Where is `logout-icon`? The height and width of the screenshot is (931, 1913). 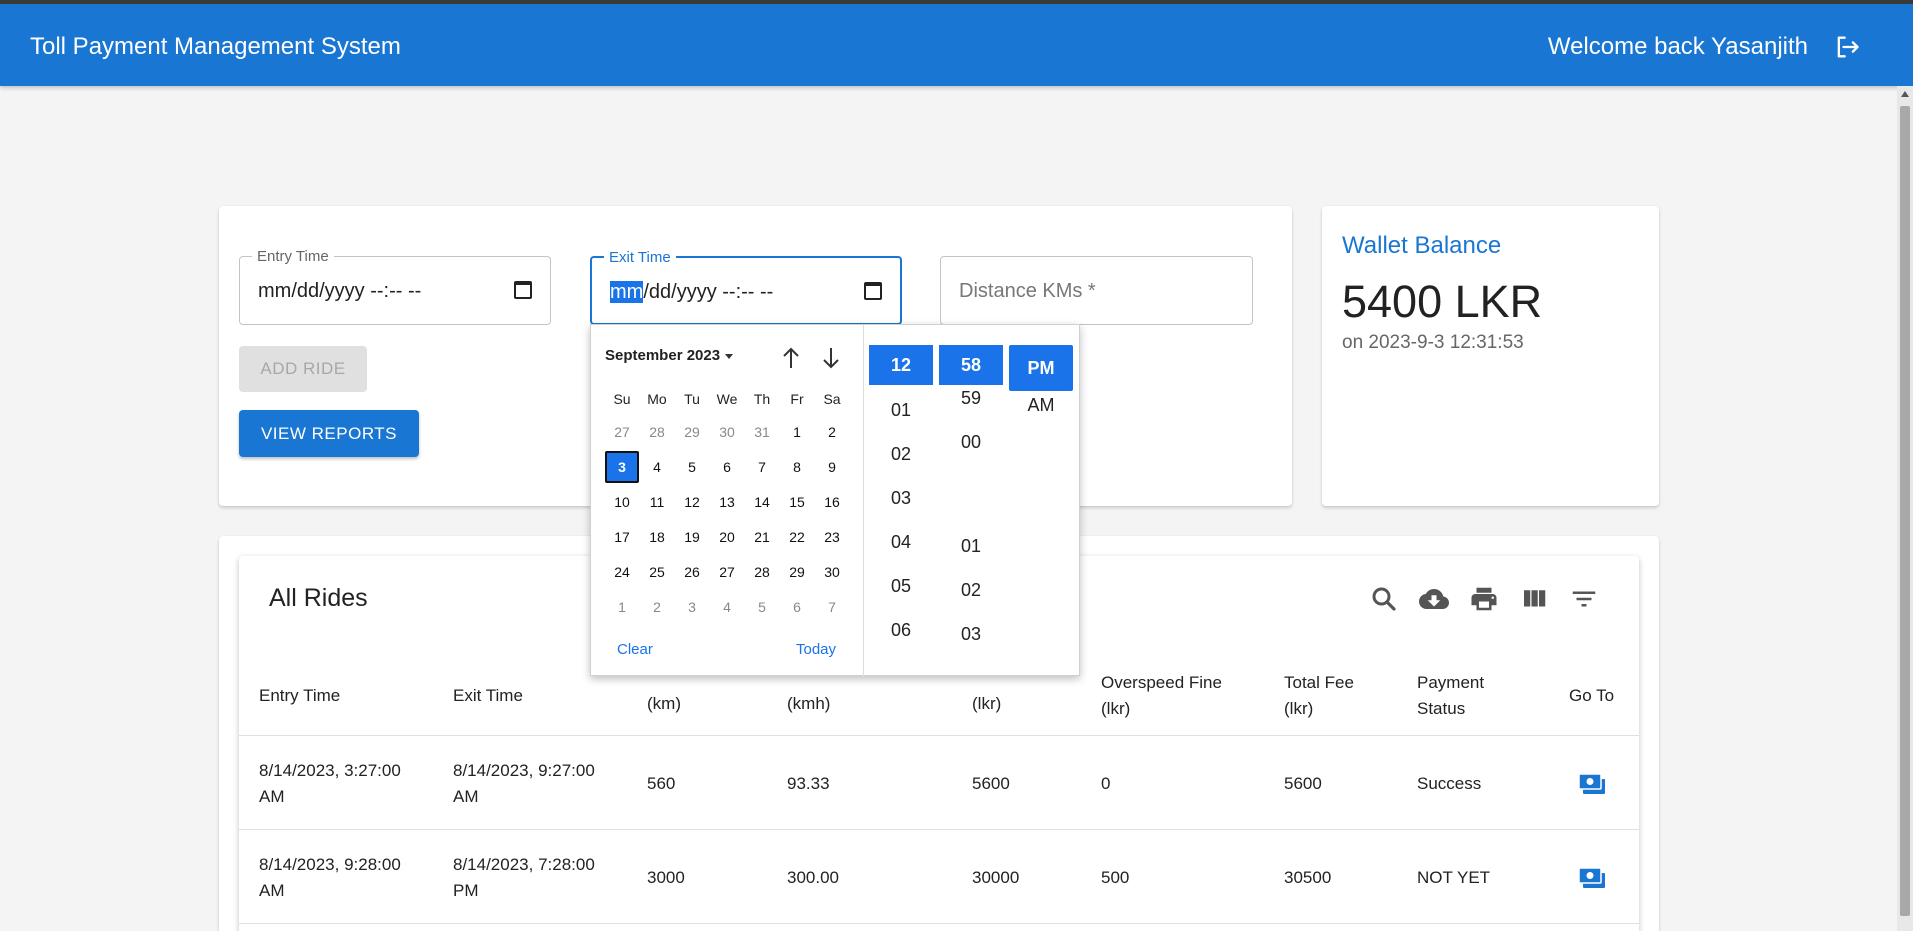
logout-icon is located at coordinates (1847, 47).